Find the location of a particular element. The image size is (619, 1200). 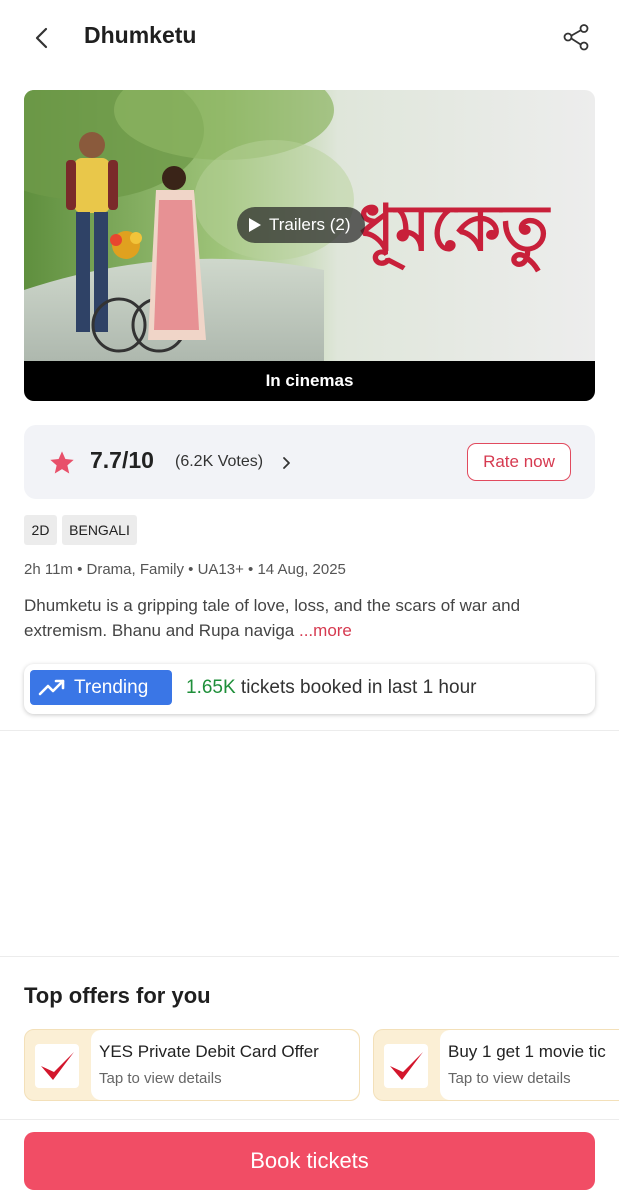

poster-title-art: ধূমকেতু is located at coordinates (455, 232).